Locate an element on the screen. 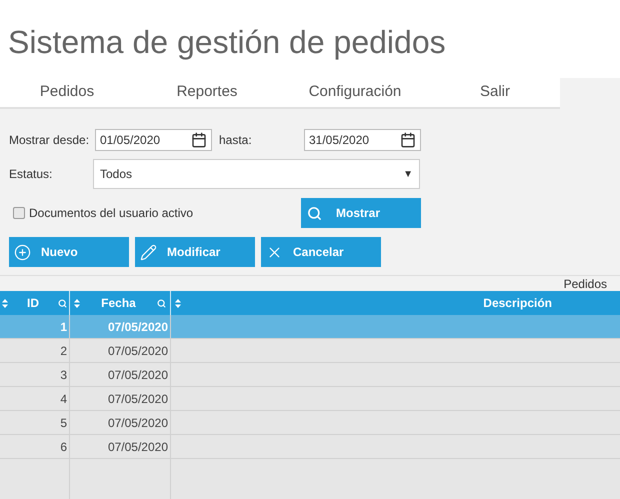  to-date-field: 31/05/2020 is located at coordinates (362, 140).